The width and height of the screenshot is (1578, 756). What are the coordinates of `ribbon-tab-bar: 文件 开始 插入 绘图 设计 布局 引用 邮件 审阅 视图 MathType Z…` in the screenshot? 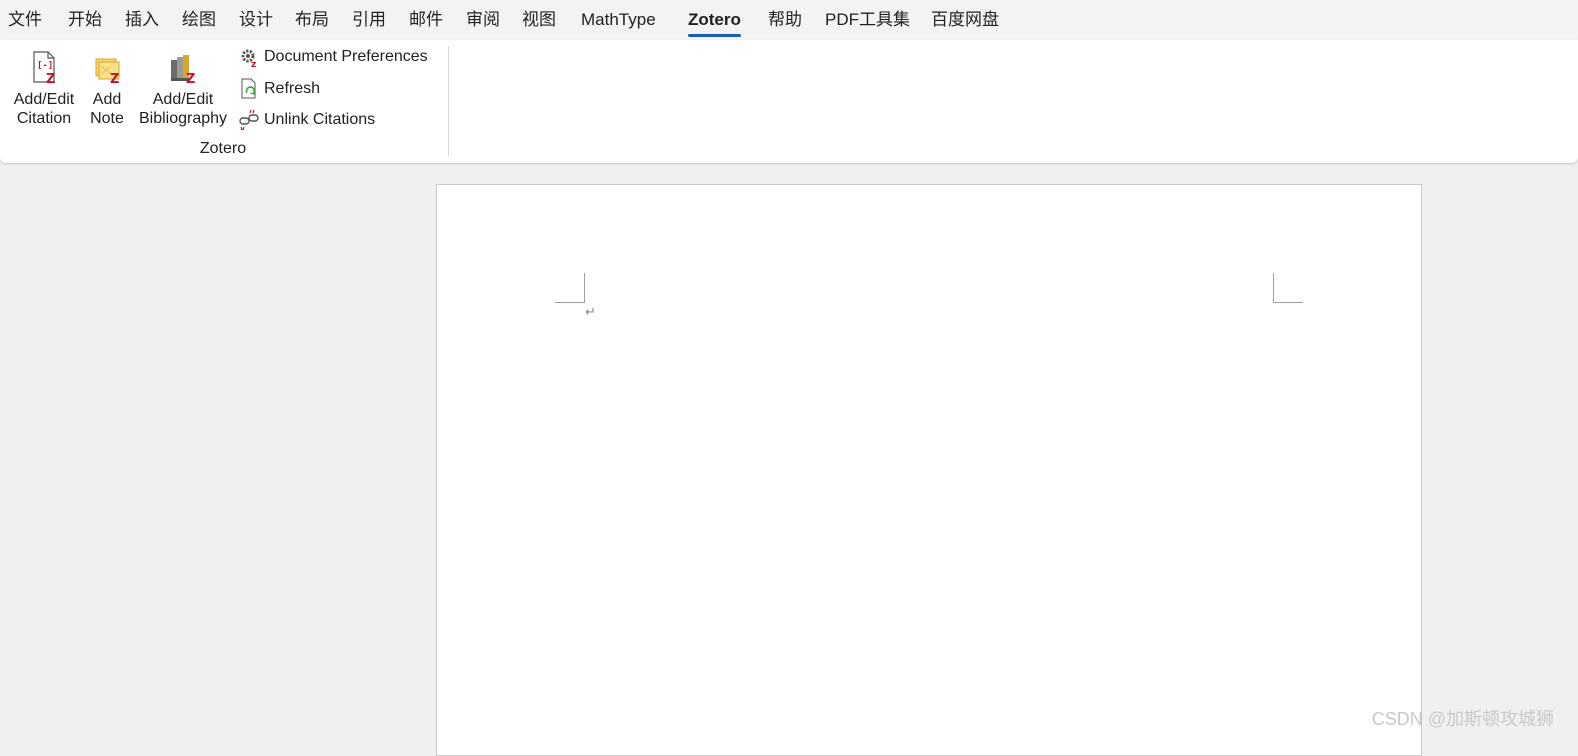 It's located at (789, 20).